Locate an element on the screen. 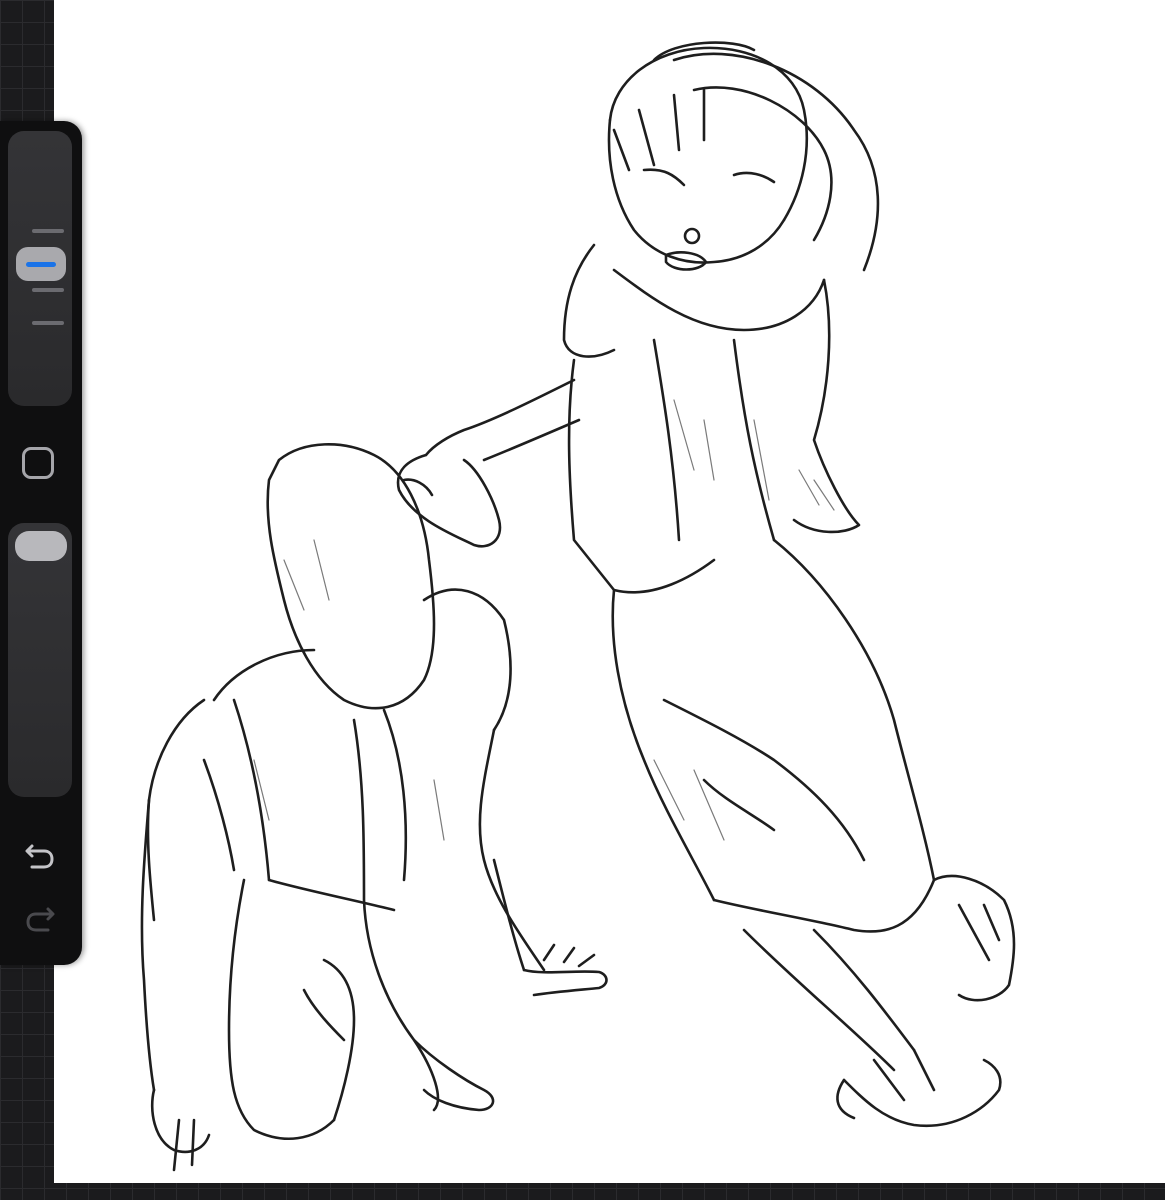 The width and height of the screenshot is (1165, 1200). undo-arrow-icon is located at coordinates (39, 856).